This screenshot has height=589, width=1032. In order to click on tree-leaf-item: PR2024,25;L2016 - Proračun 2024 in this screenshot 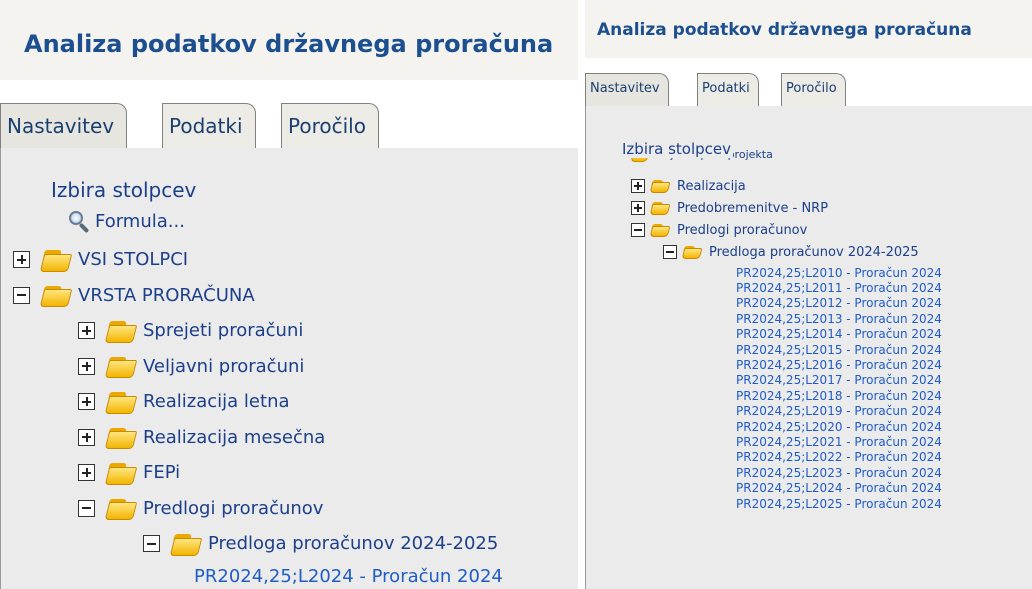, I will do `click(839, 364)`.